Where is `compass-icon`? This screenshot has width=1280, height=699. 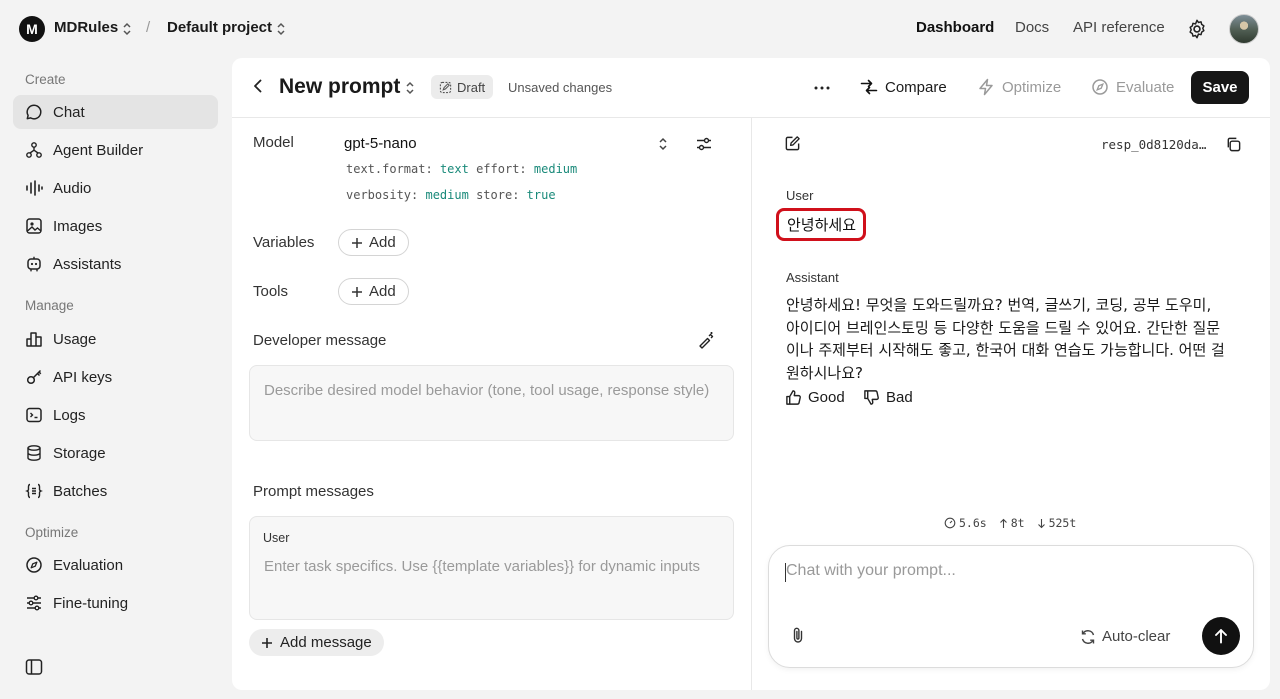
compass-icon is located at coordinates (1100, 87).